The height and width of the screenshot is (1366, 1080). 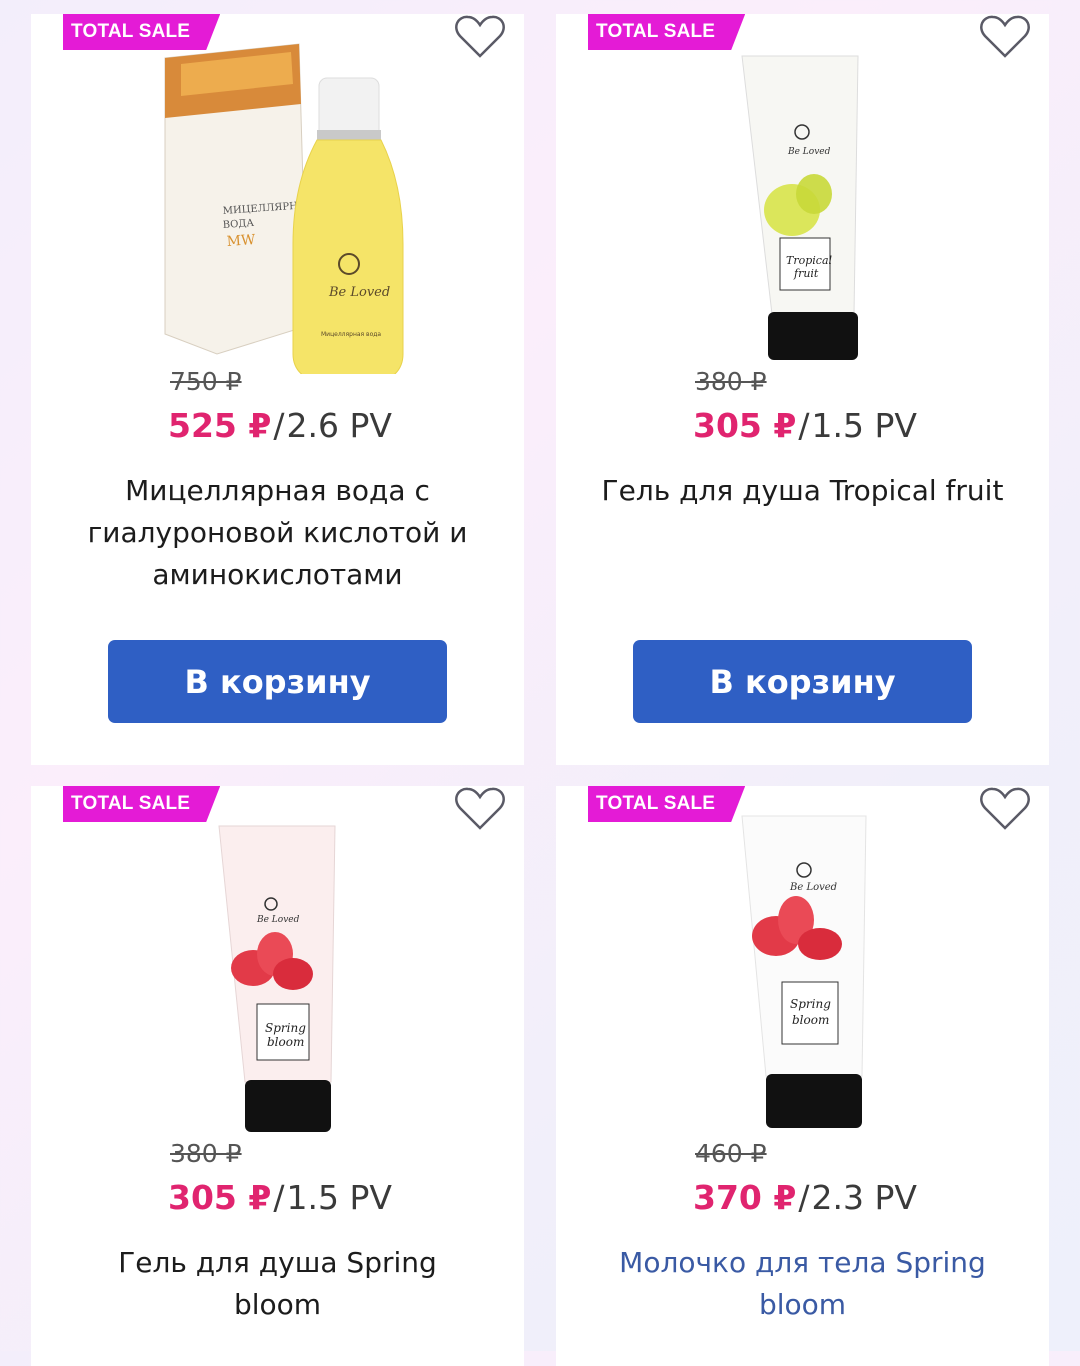 I want to click on old-price: 750 ₽, so click(x=206, y=381).